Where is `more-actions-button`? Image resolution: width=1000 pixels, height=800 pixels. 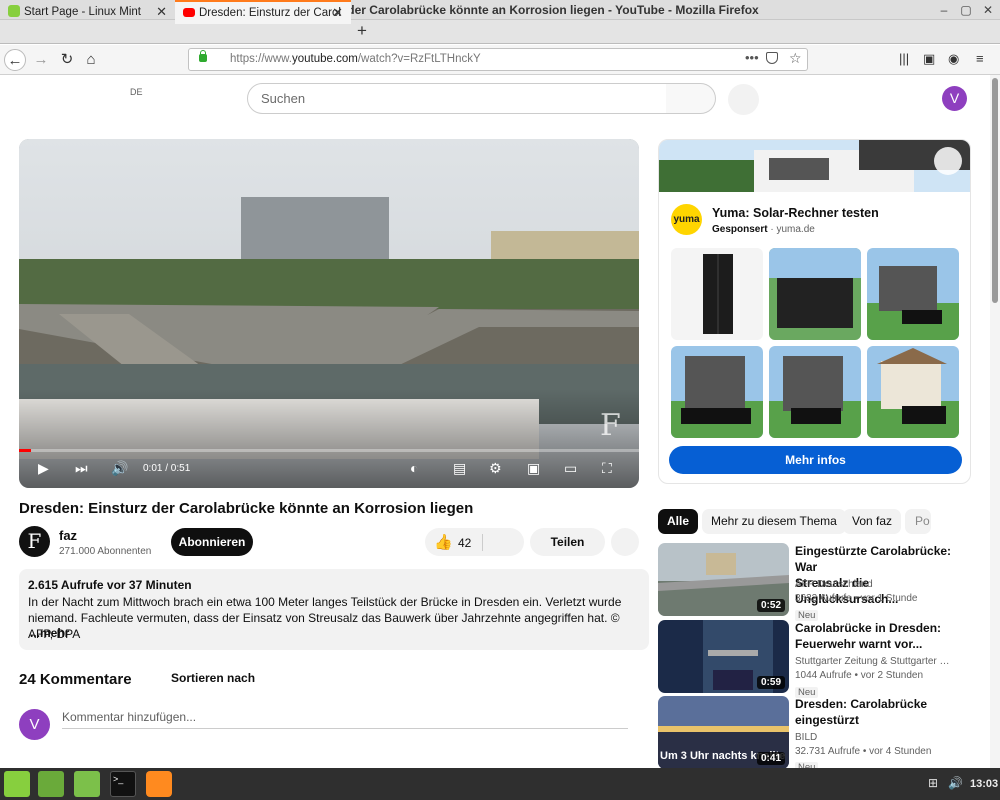
more-actions-button is located at coordinates (625, 542).